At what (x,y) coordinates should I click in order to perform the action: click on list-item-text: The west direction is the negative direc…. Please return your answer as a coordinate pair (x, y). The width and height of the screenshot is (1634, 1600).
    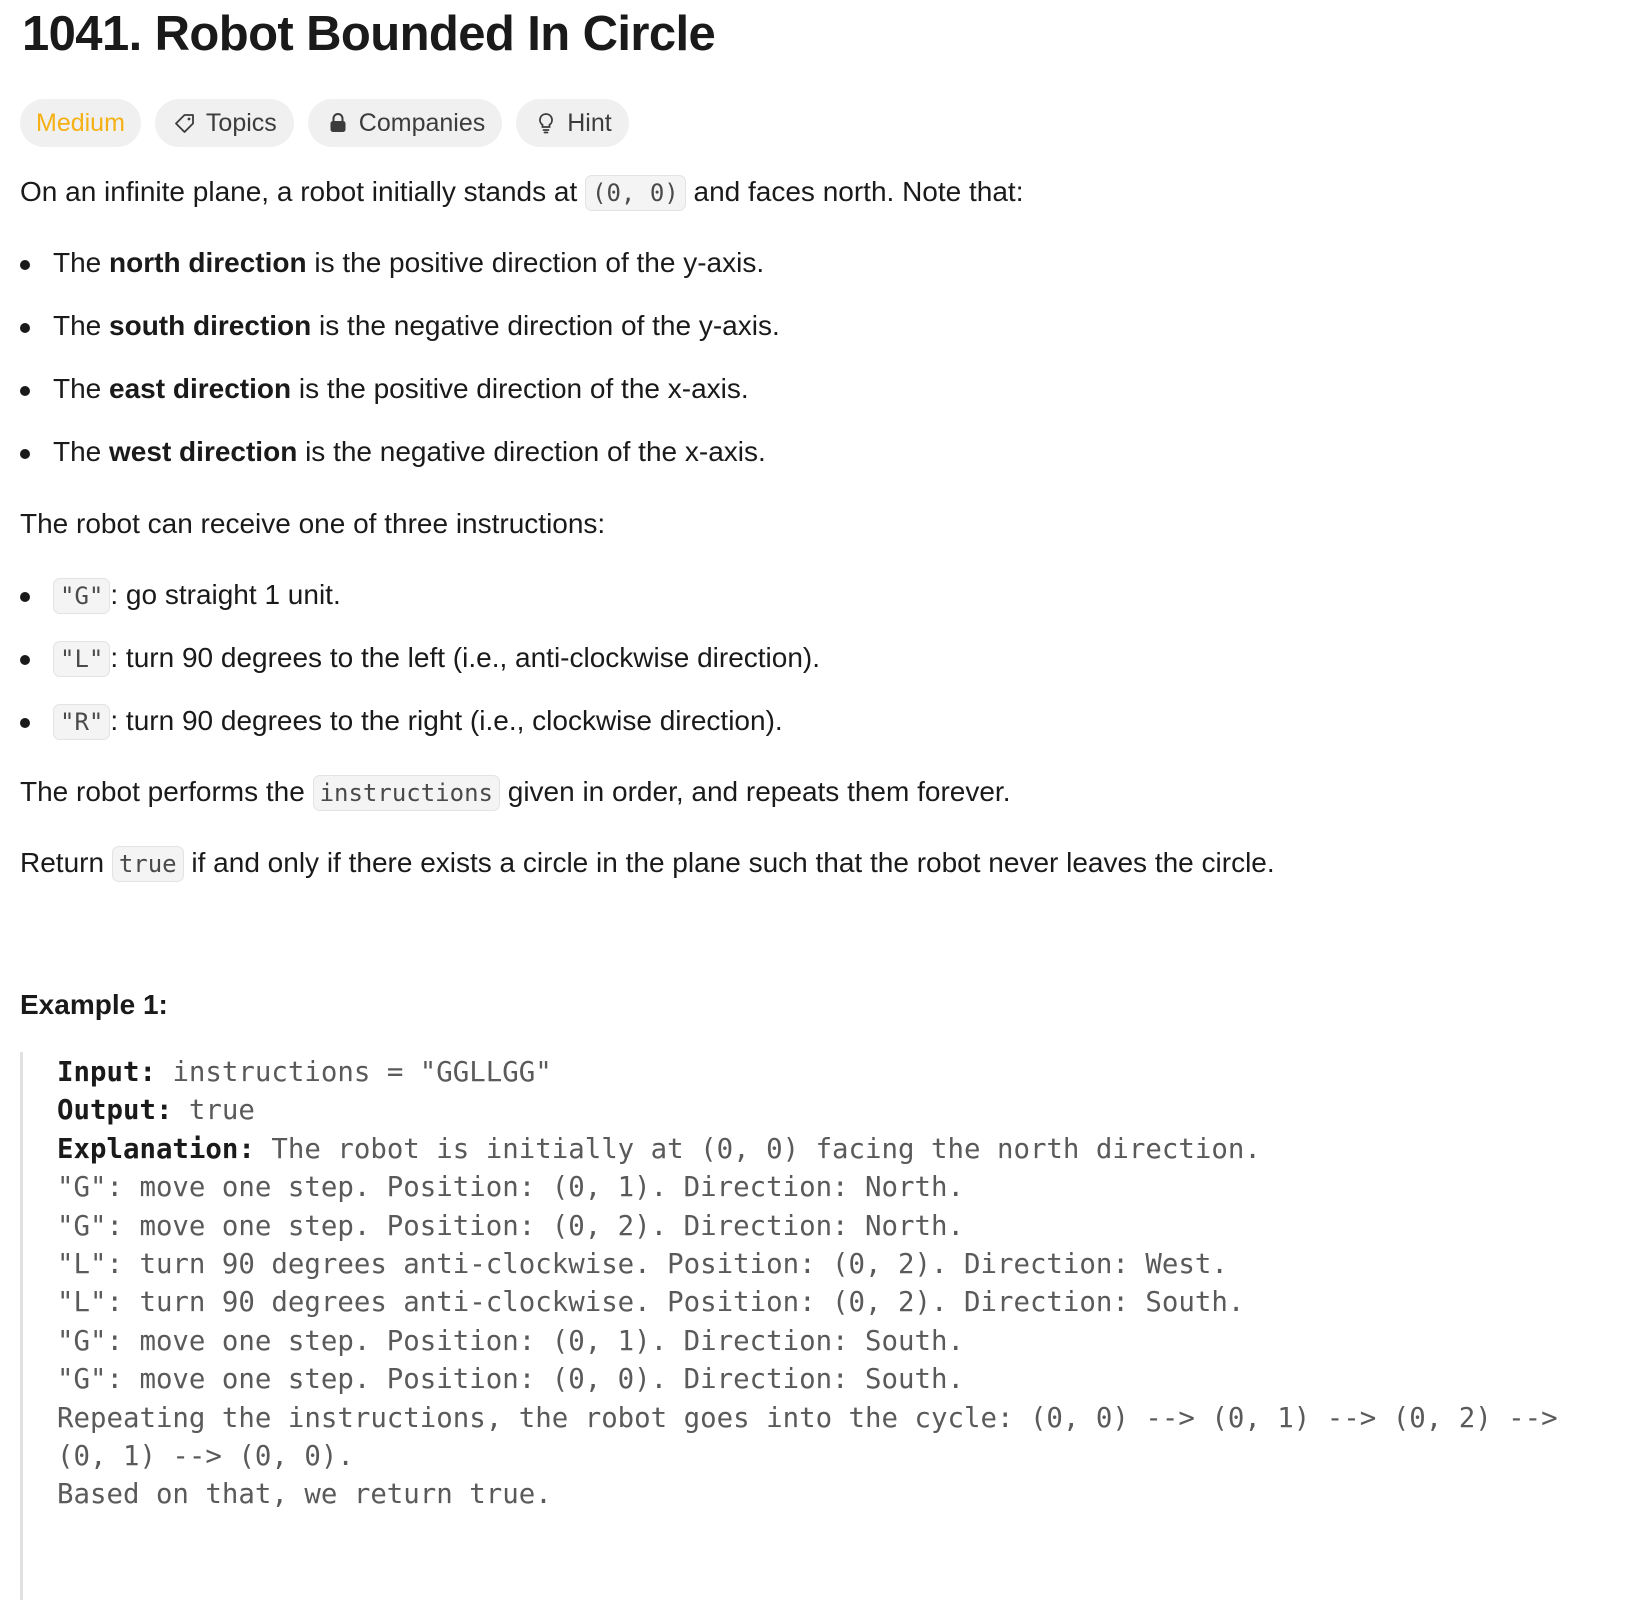
    Looking at the image, I should click on (409, 451).